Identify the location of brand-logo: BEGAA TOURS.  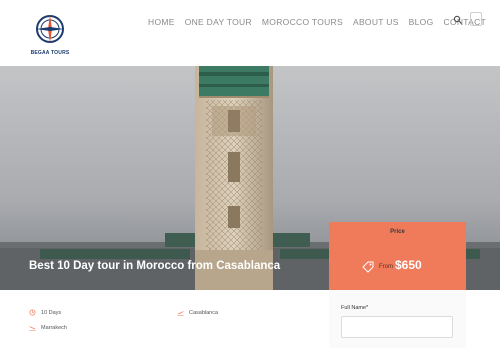
(50, 36).